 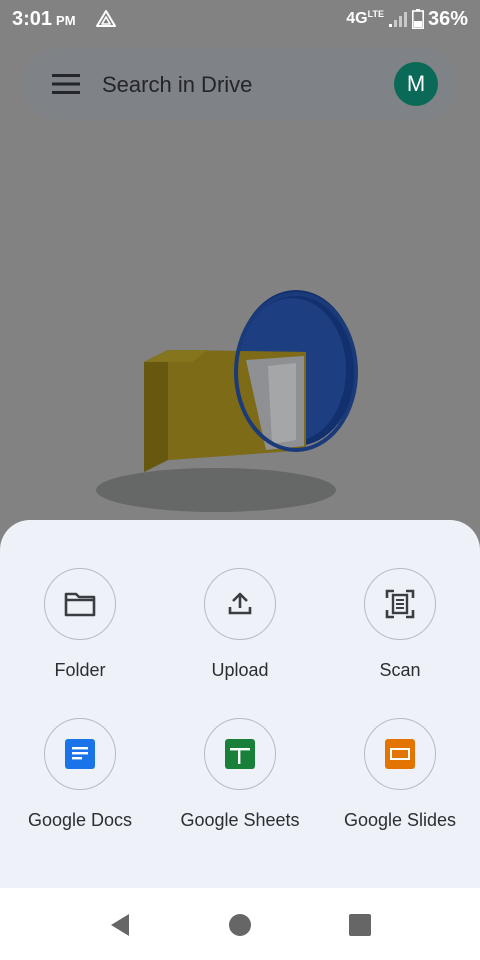 What do you see at coordinates (80, 820) in the screenshot?
I see `create-item-label: Google Docs` at bounding box center [80, 820].